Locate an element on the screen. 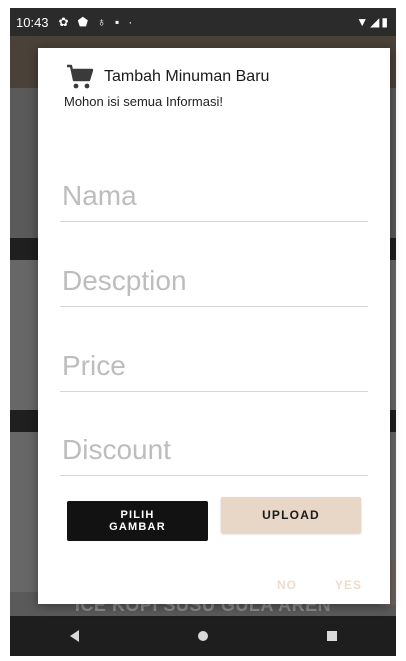  pick-image-label-line1: PILIH is located at coordinates (137, 515).